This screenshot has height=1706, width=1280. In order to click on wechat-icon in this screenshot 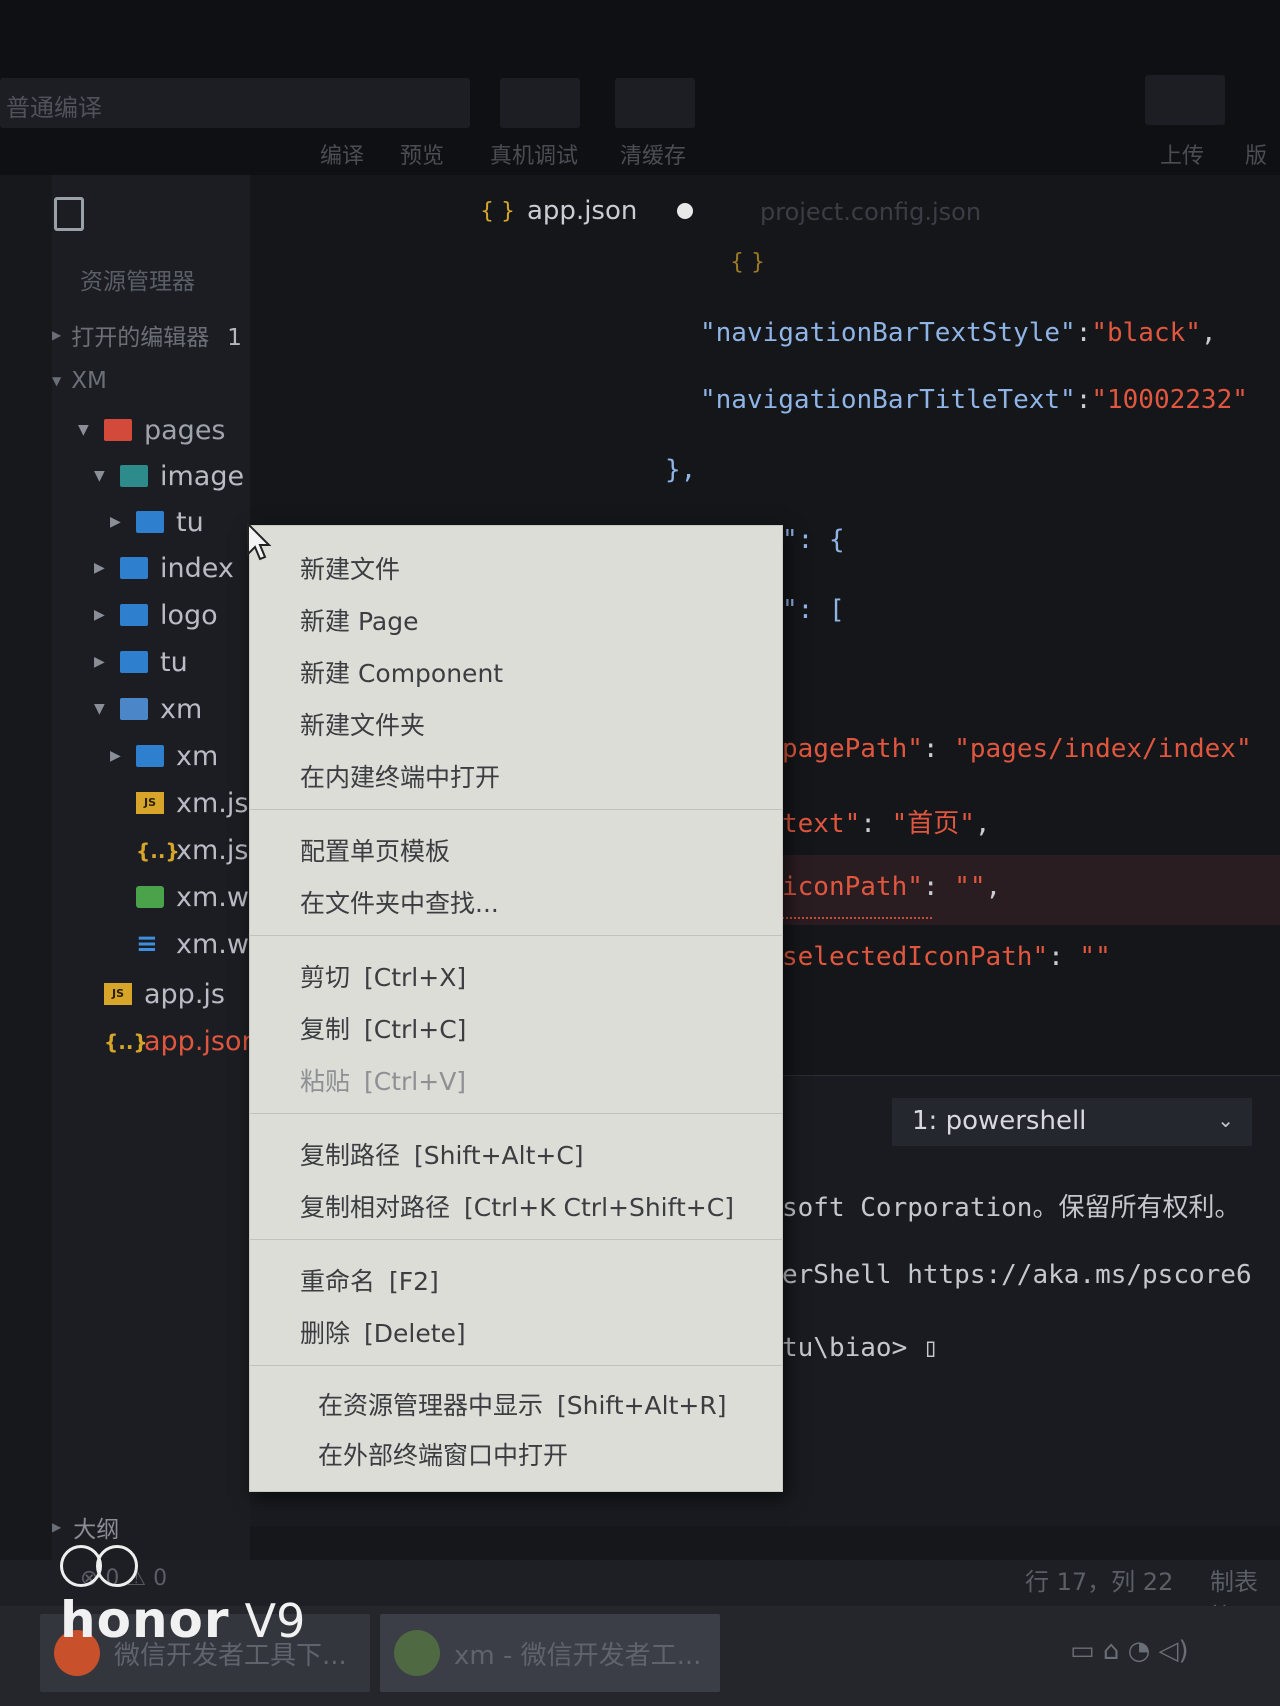, I will do `click(417, 1653)`.